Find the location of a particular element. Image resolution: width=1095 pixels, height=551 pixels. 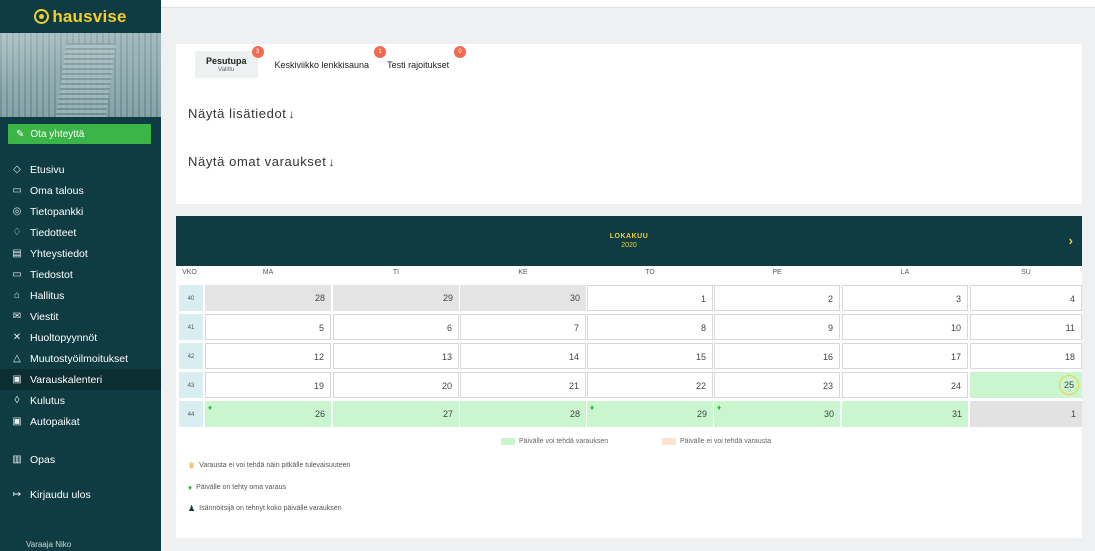

tab-testi-rajoitukset: Testi rajoitukset 0 is located at coordinates (421, 62).